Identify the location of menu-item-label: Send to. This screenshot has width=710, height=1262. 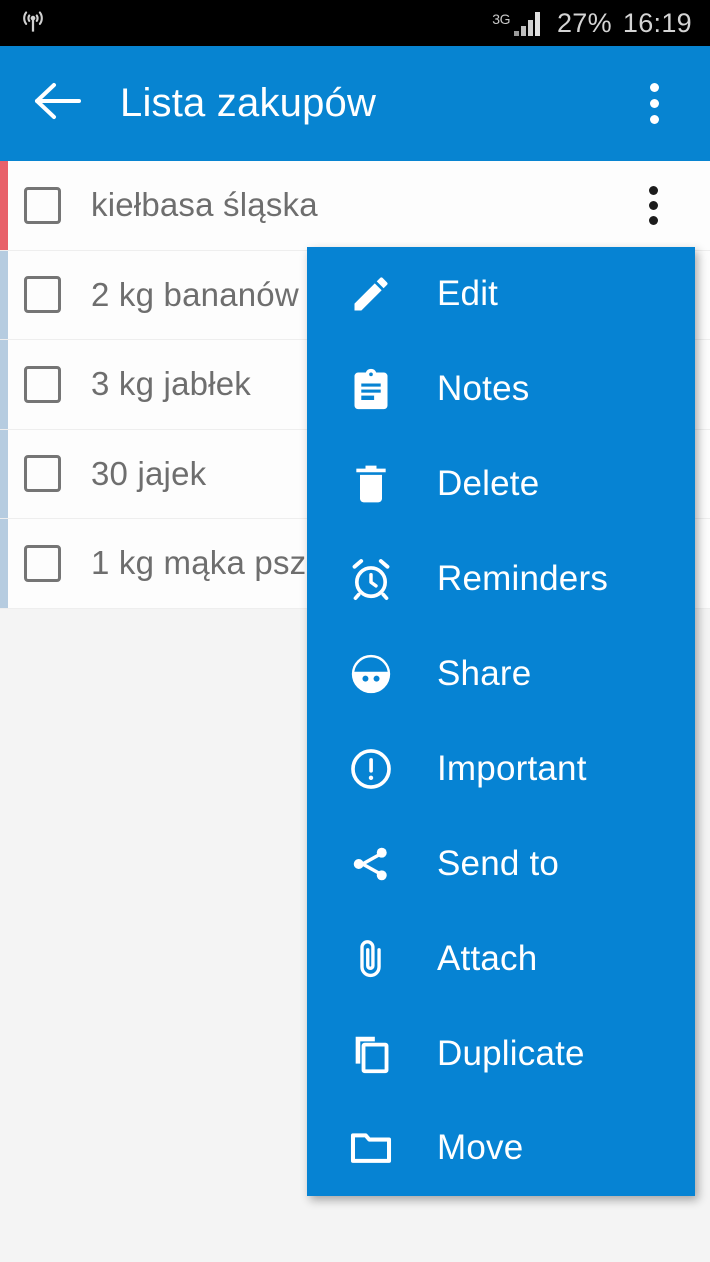
(498, 863).